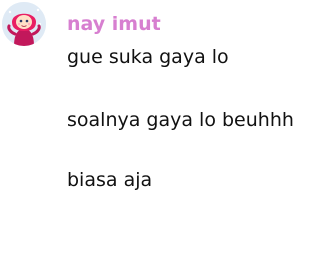  I want to click on username: nay imut, so click(114, 24).